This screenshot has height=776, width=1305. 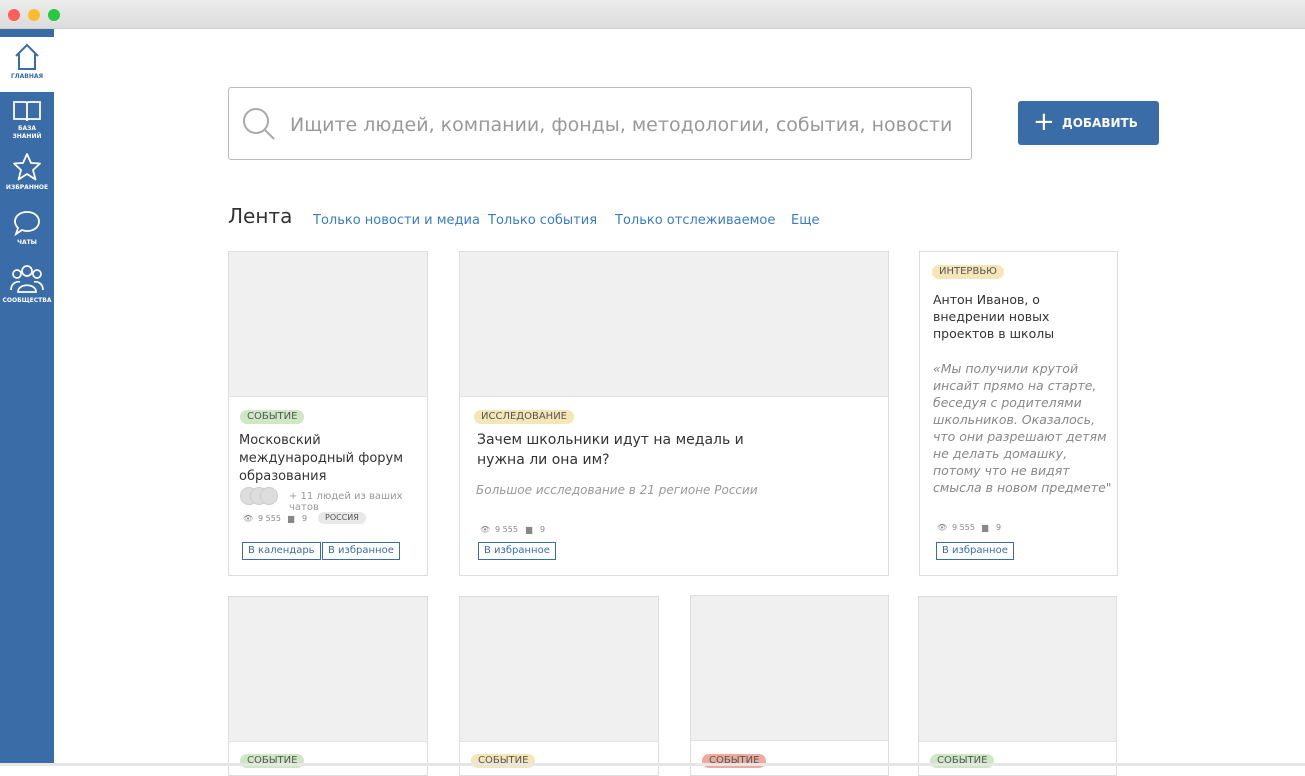 I want to click on search-icon, so click(x=259, y=124).